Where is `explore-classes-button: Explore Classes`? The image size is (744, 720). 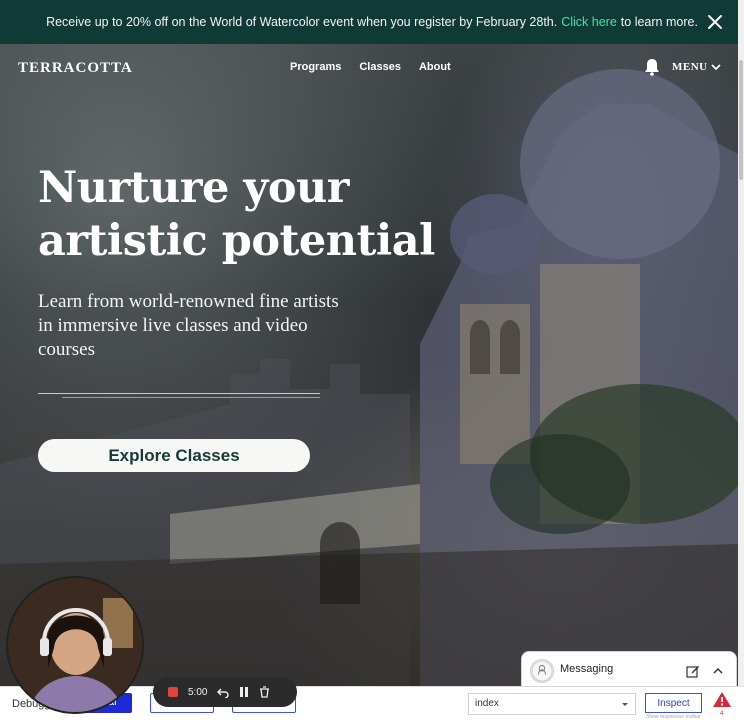
explore-classes-button: Explore Classes is located at coordinates (174, 455).